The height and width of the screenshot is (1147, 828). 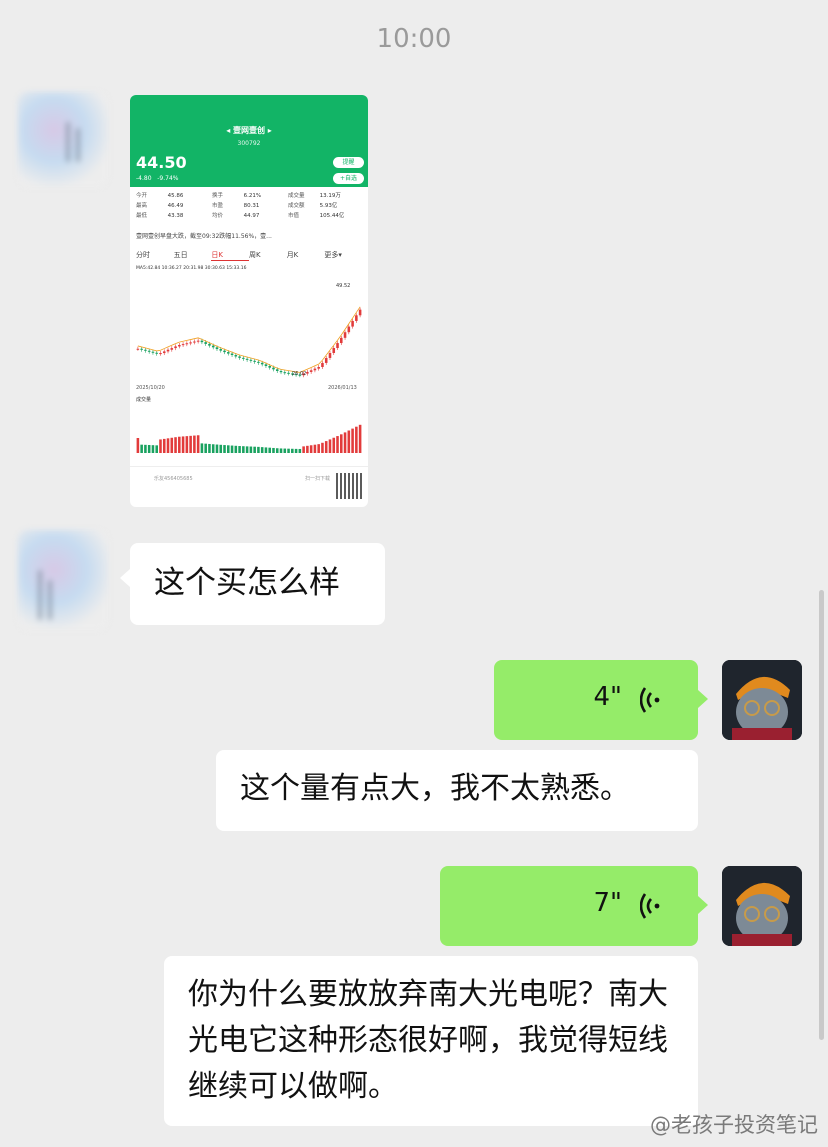 I want to click on message-bubble-incoming: 这个买怎么样, so click(x=252, y=584).